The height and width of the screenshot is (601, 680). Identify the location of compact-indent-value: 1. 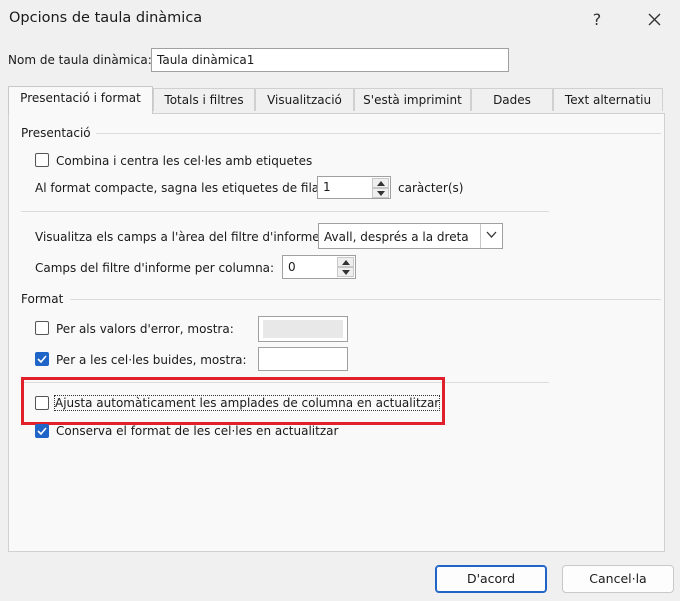
(327, 187).